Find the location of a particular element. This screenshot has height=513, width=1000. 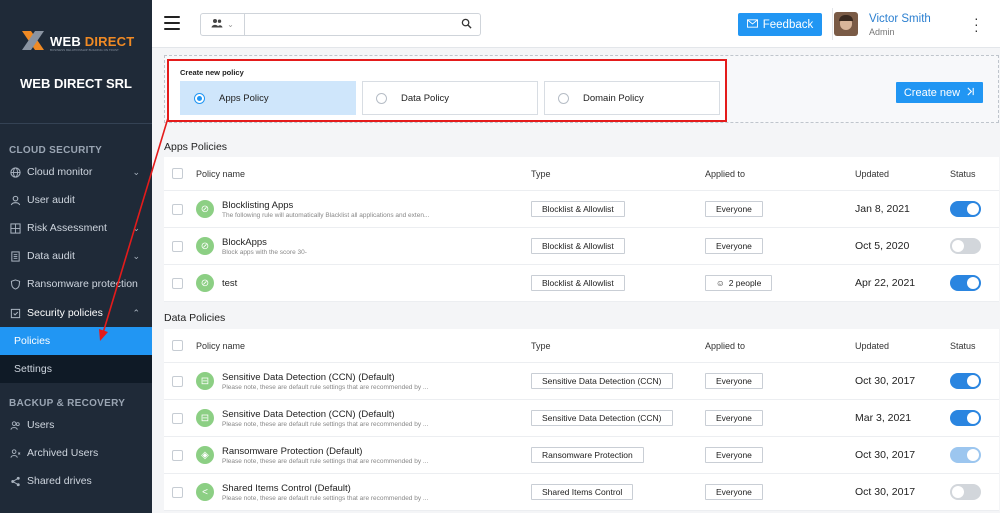

chevron-up-icon: ⌃ is located at coordinates (136, 312).